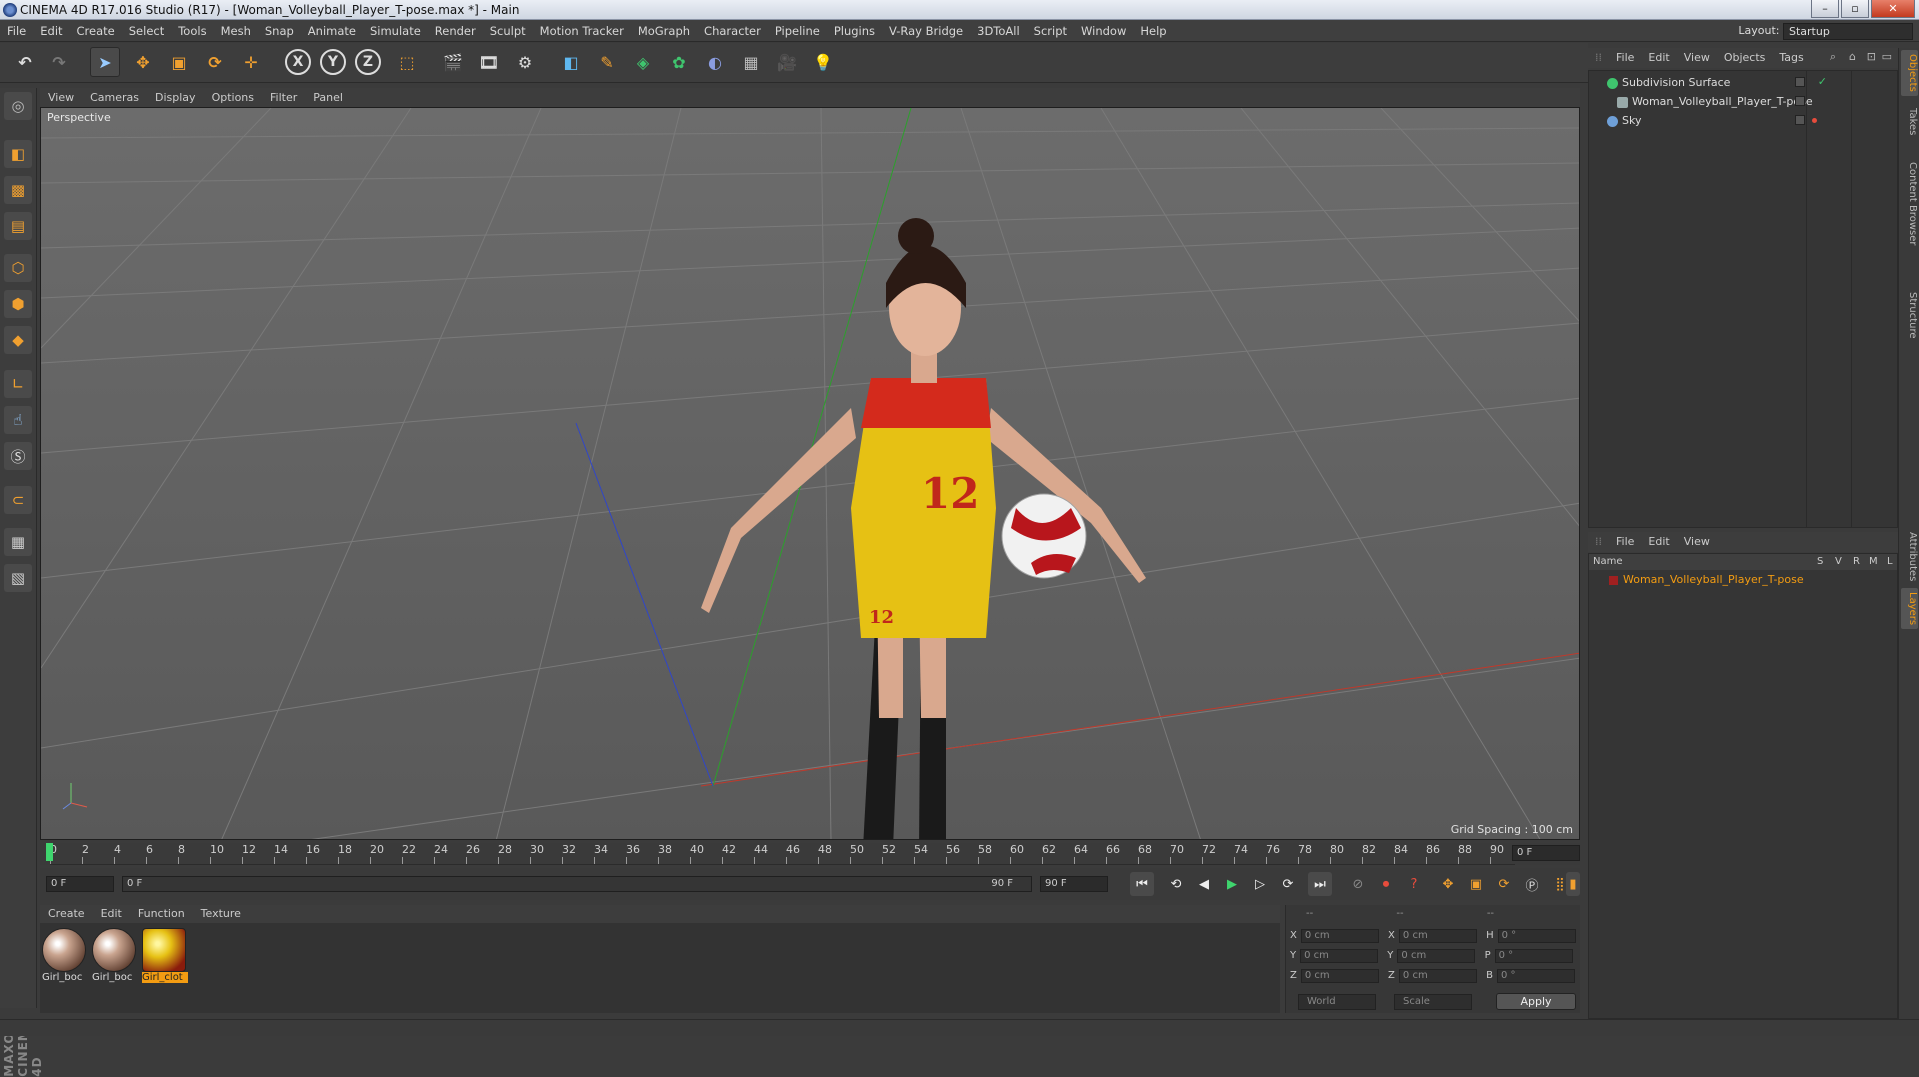  What do you see at coordinates (18, 542) in the screenshot?
I see `workplane-lock-icon: ▦` at bounding box center [18, 542].